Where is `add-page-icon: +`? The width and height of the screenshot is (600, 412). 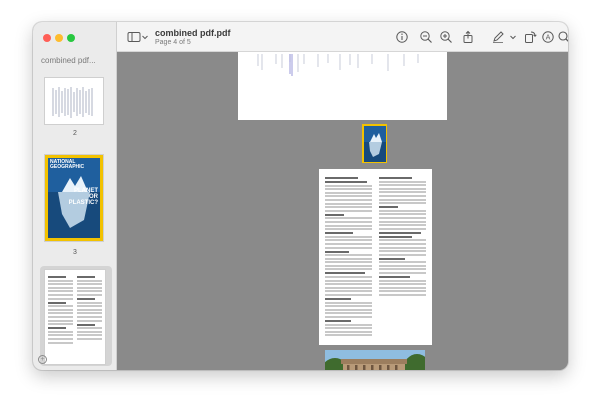
add-page-icon: + is located at coordinates (42, 359).